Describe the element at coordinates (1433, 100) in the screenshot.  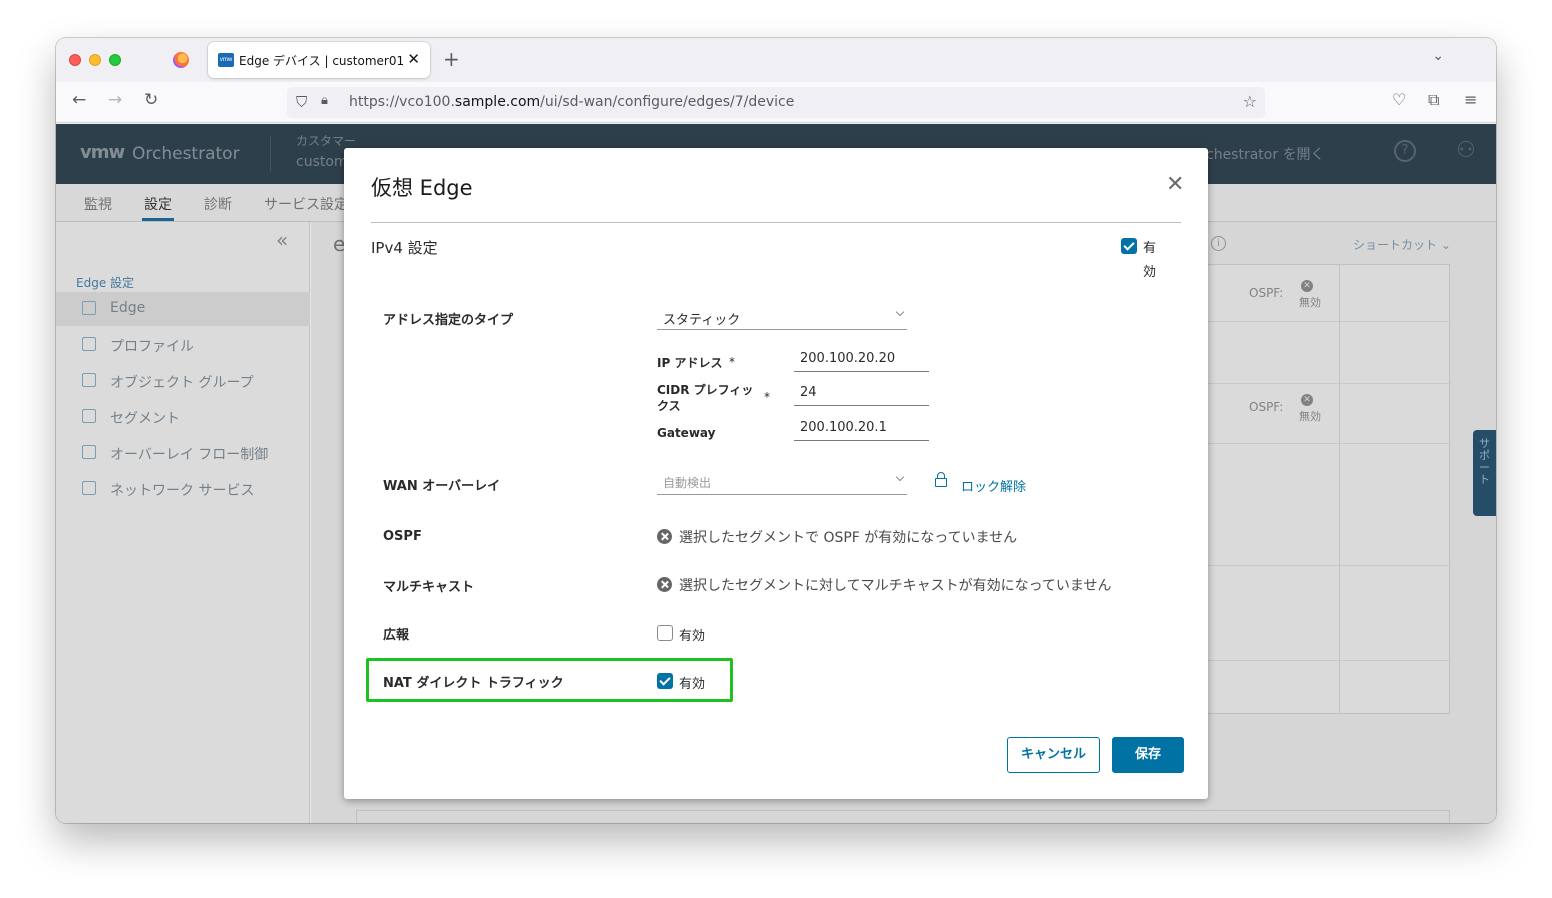
I see `extensions-icon: ⧉` at that location.